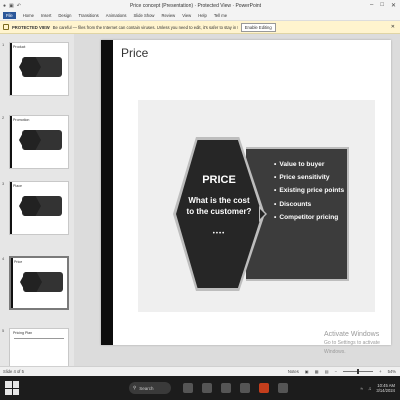 The width and height of the screenshot is (400, 400). What do you see at coordinates (245, 388) in the screenshot?
I see `mail-icon` at bounding box center [245, 388].